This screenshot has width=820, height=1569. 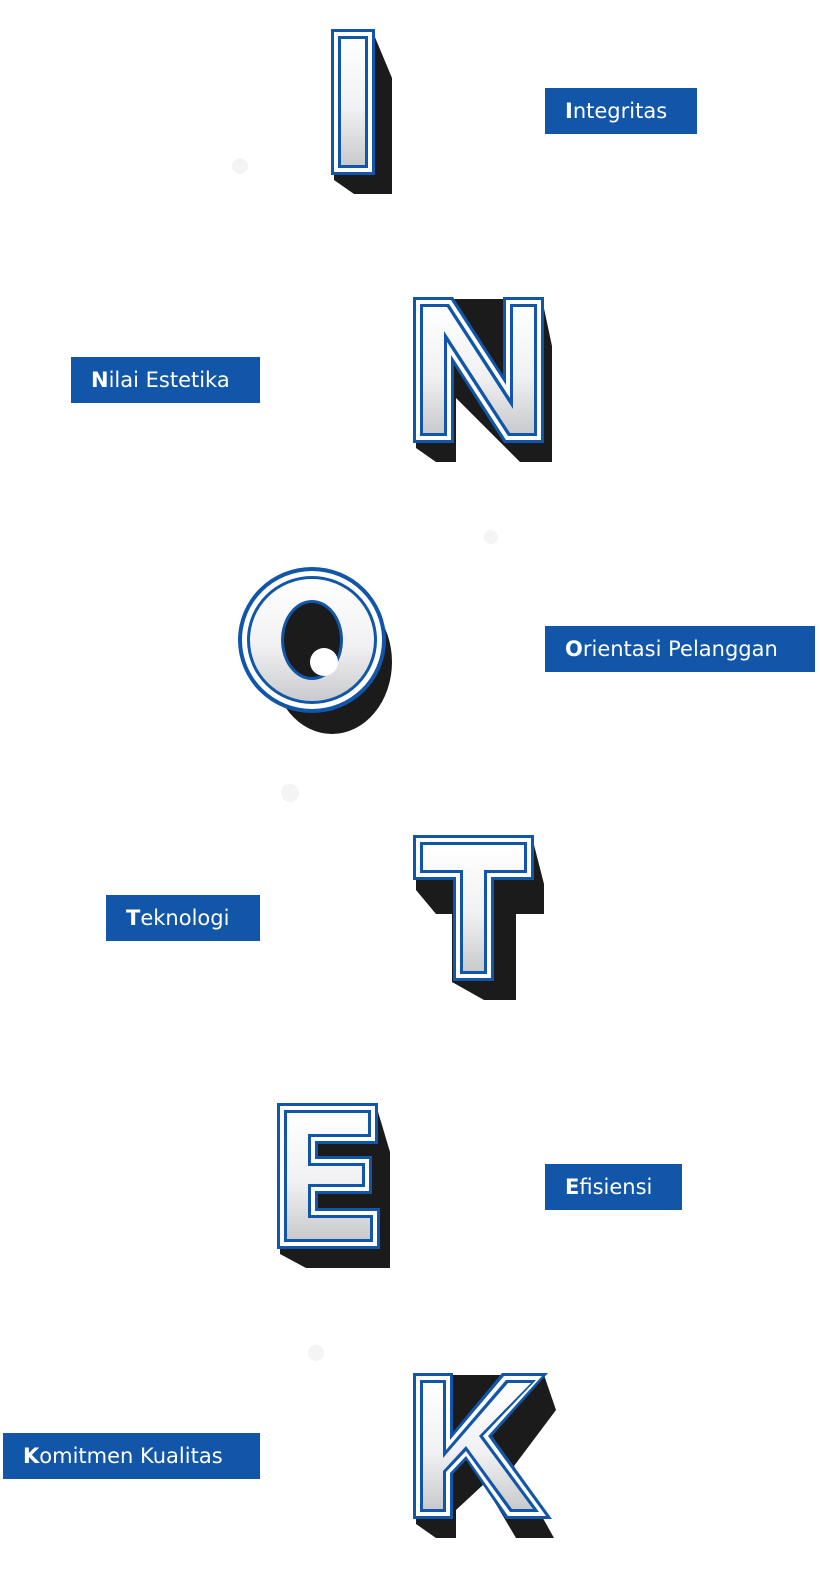 What do you see at coordinates (100, 380) in the screenshot?
I see `value-initial: N` at bounding box center [100, 380].